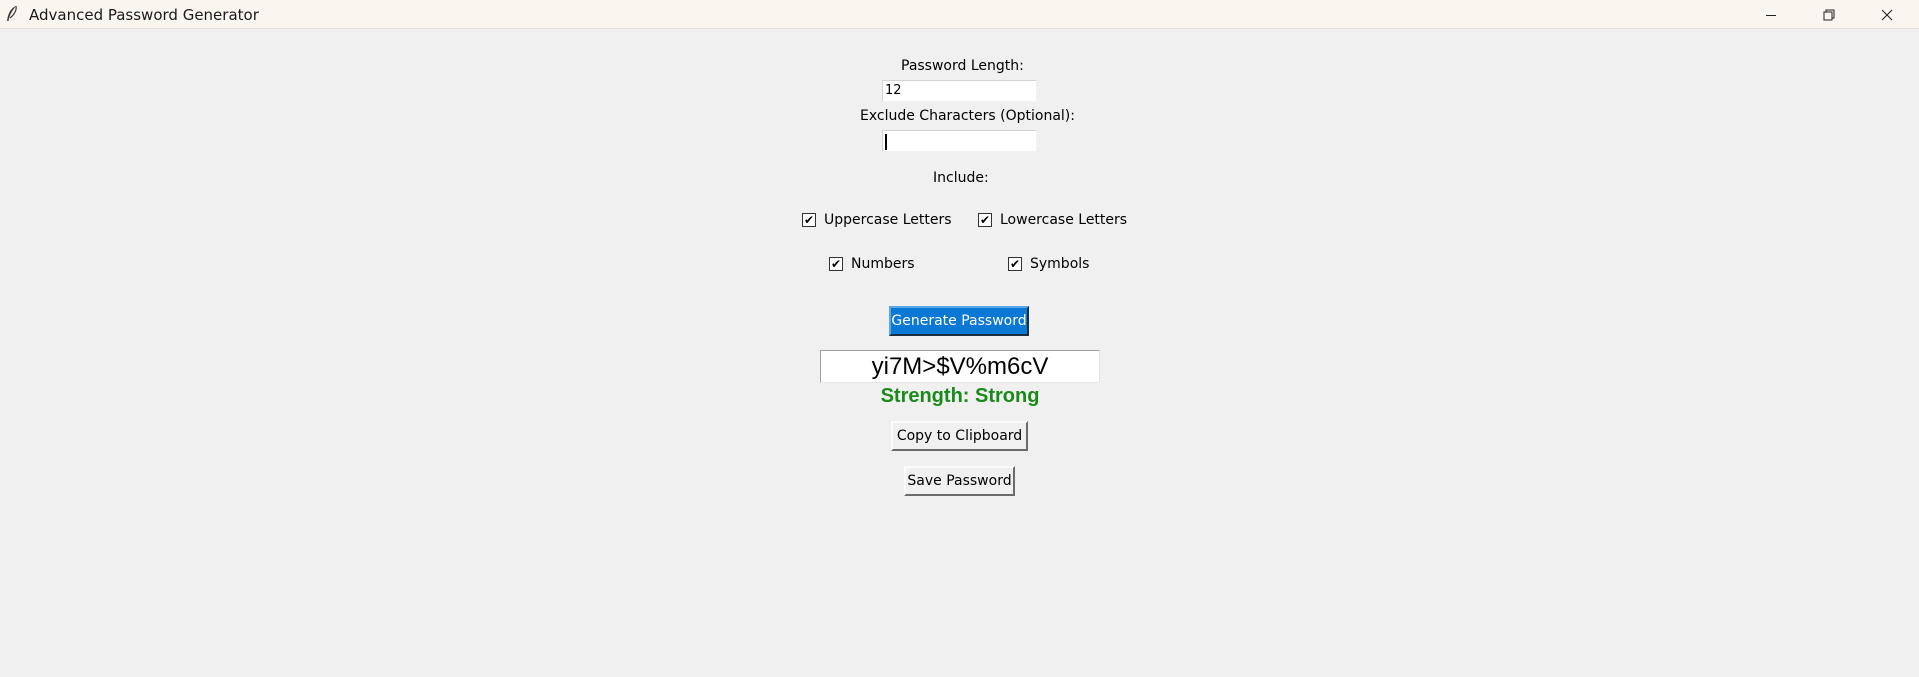  I want to click on length-label: Password Length:, so click(962, 66).